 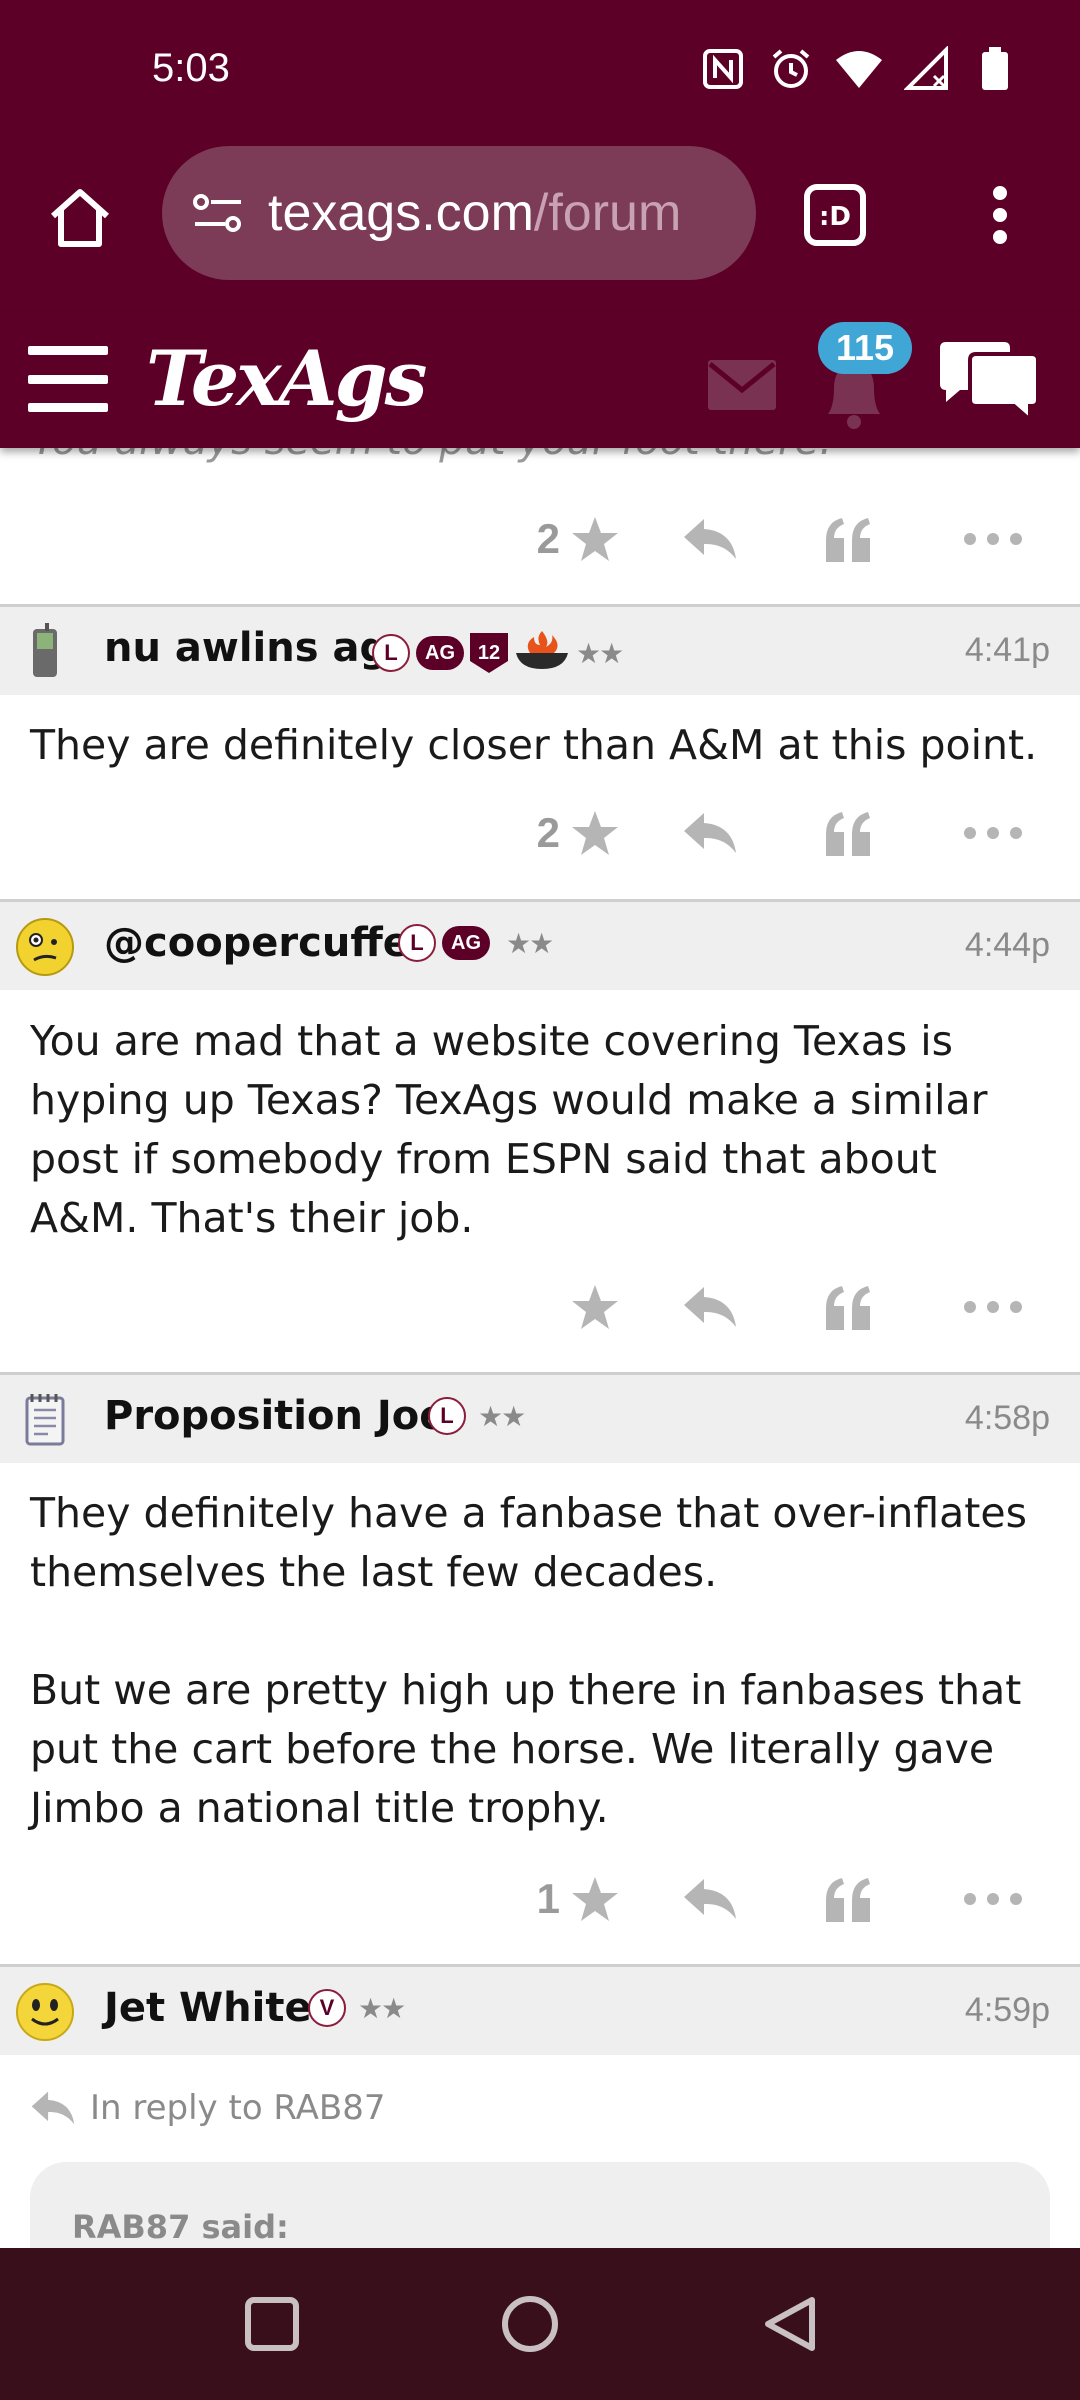 I want to click on tab-switcher-button: :D, so click(x=835, y=215).